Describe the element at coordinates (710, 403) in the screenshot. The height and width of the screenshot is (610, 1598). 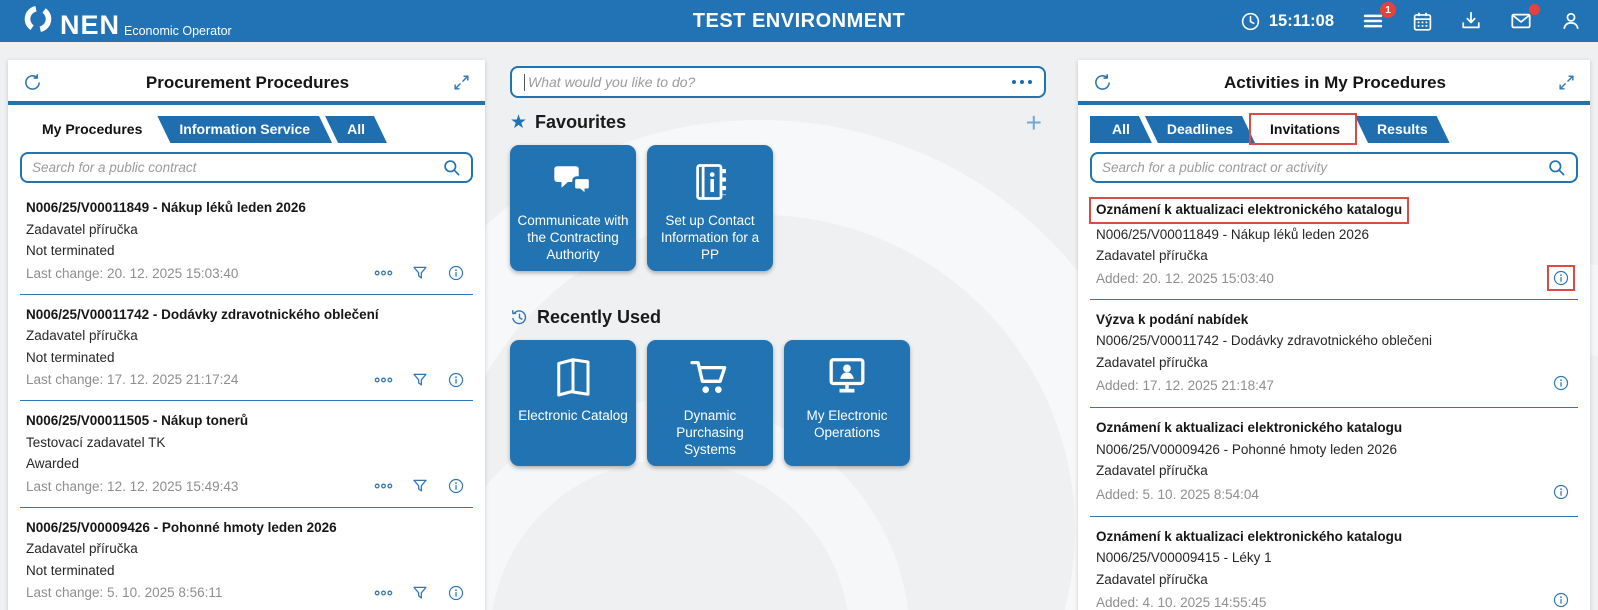
I see `shortcut-tile: Dynamic Purchasing Systems` at that location.